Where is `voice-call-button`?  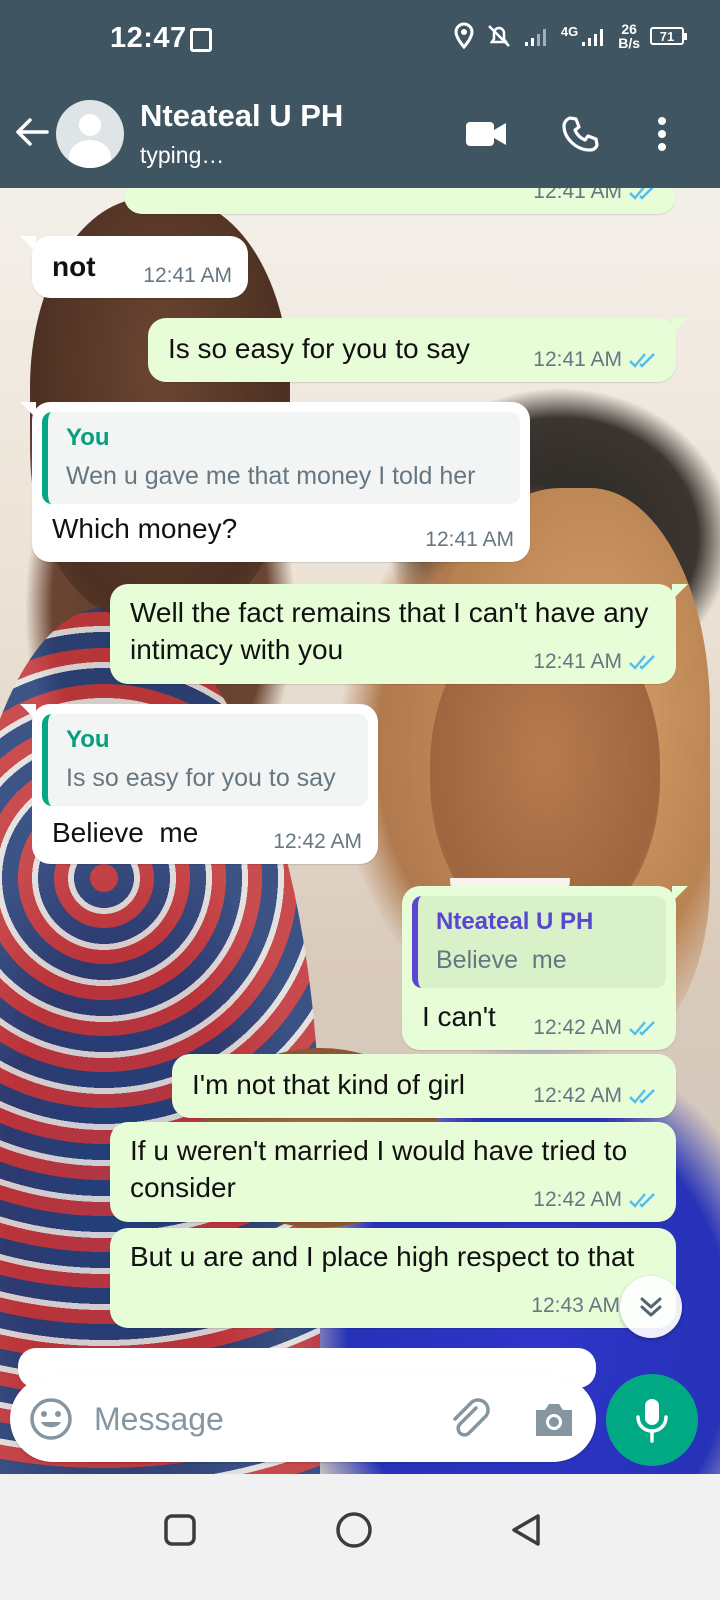 voice-call-button is located at coordinates (580, 134).